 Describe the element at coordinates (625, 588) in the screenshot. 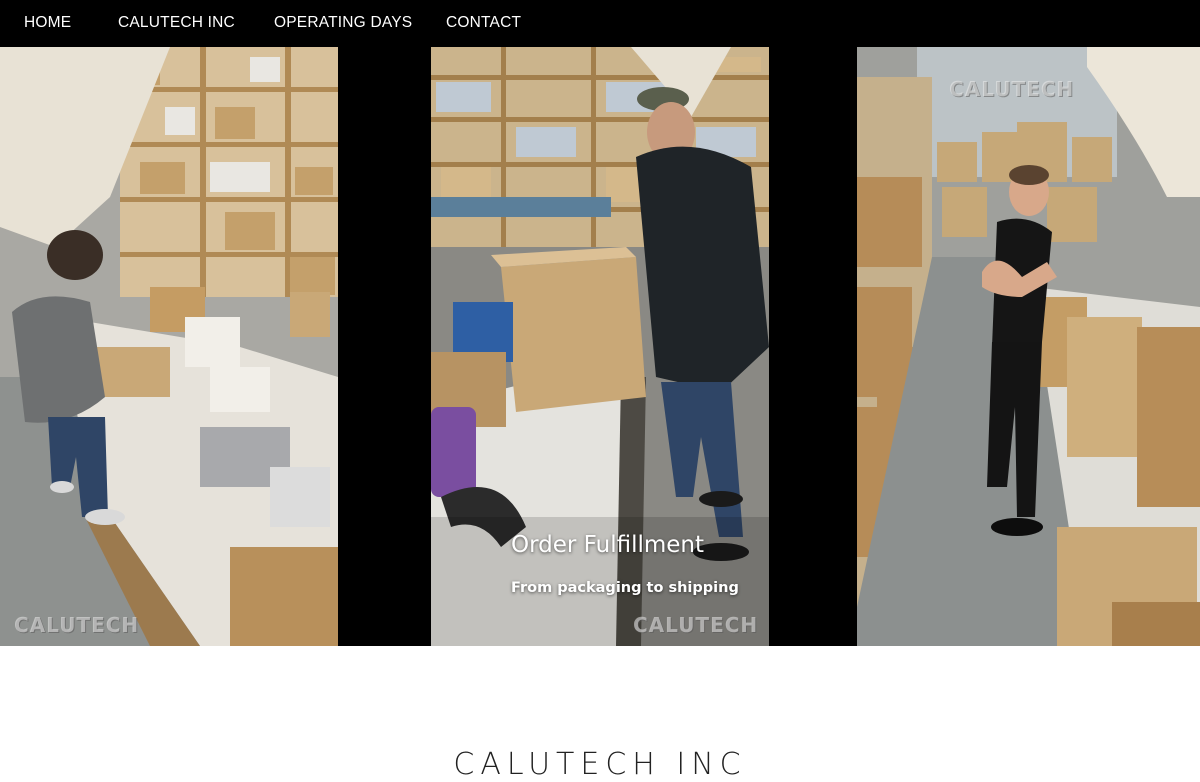

I see `slide-caption-subtitle: From packaging to shipping` at that location.